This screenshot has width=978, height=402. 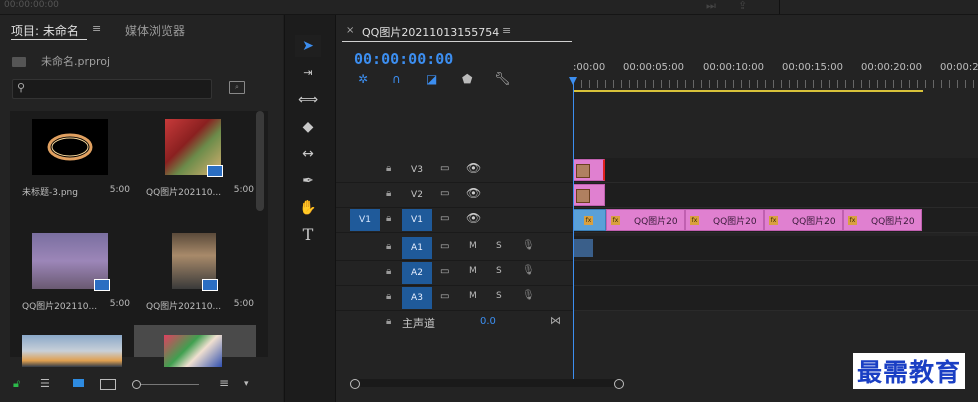 I want to click on track-row-v2: 🔒︎ V2 ▭ 👁︎, so click(x=657, y=195).